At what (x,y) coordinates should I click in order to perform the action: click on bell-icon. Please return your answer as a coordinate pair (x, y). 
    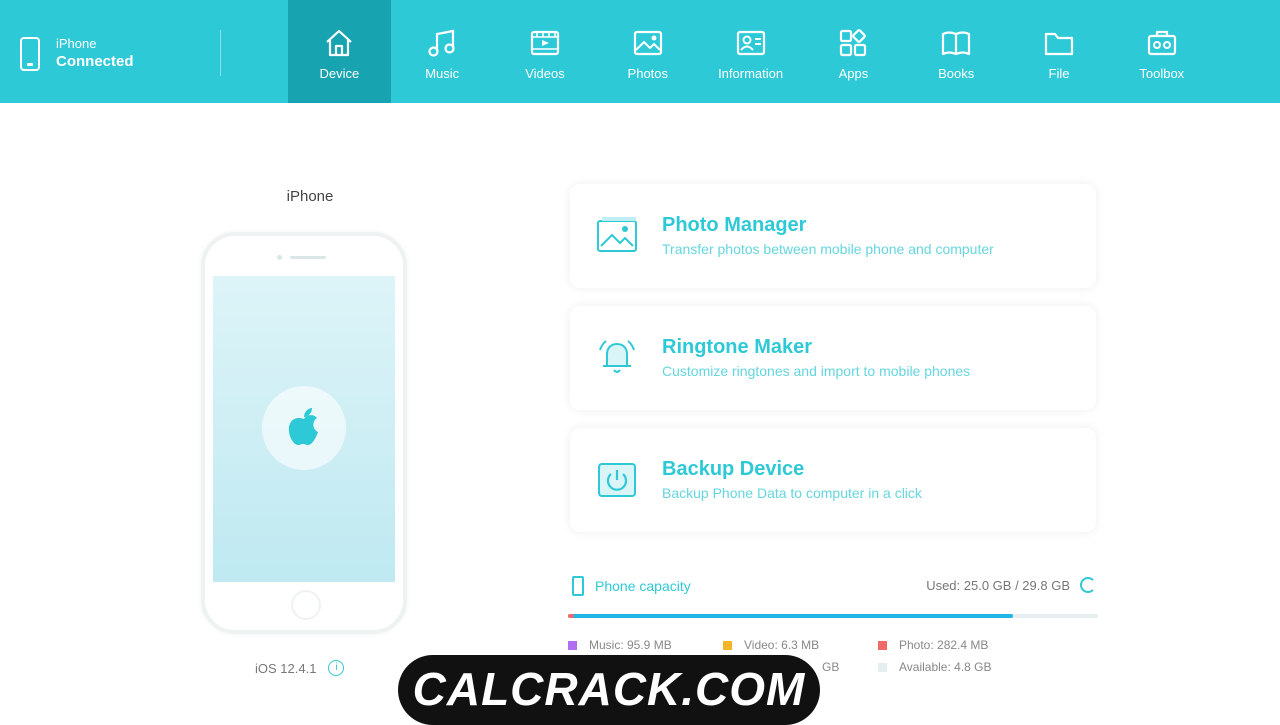
    Looking at the image, I should click on (617, 356).